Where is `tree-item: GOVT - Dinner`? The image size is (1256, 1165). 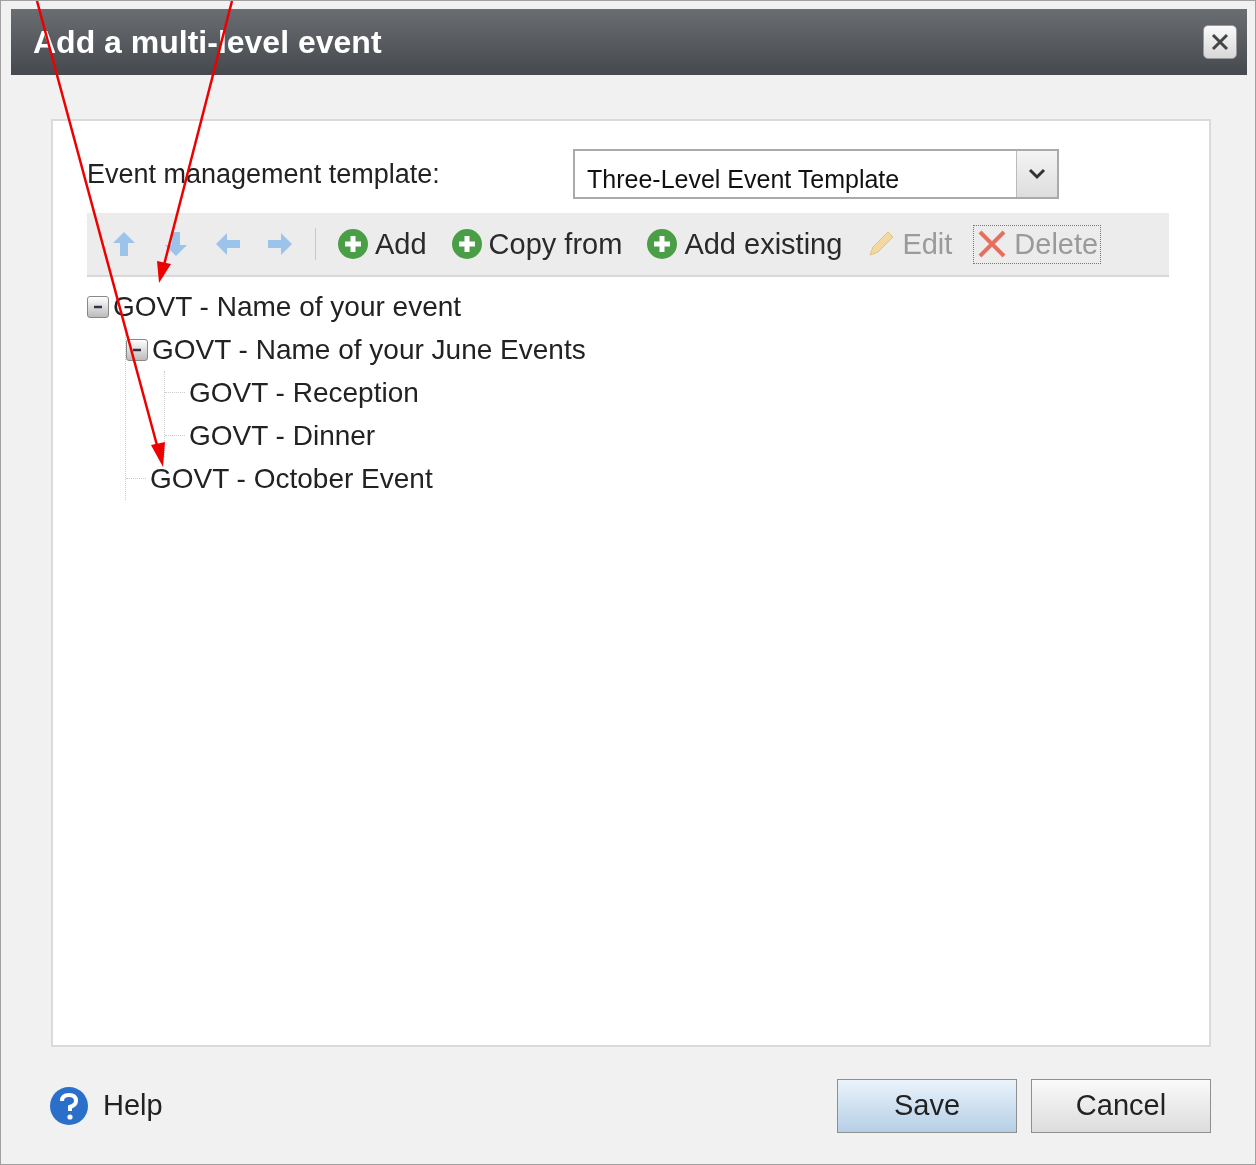
tree-item: GOVT - Dinner is located at coordinates (282, 435).